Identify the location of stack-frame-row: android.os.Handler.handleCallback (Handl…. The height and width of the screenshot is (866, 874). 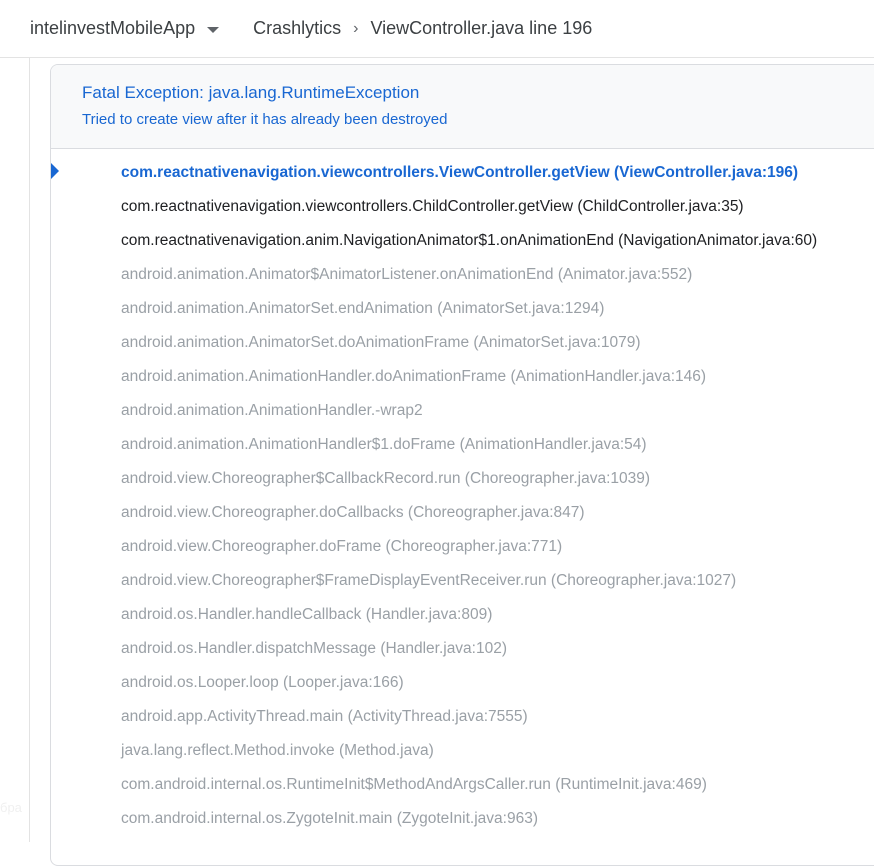
(462, 620).